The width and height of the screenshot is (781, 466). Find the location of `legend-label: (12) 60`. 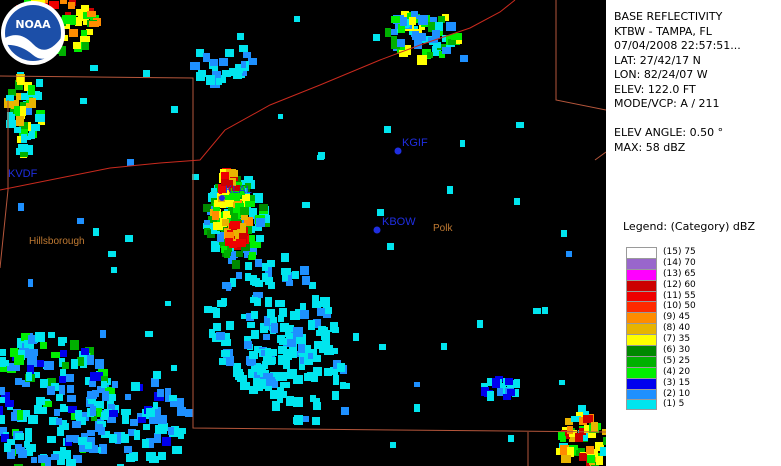

legend-label: (12) 60 is located at coordinates (679, 284).